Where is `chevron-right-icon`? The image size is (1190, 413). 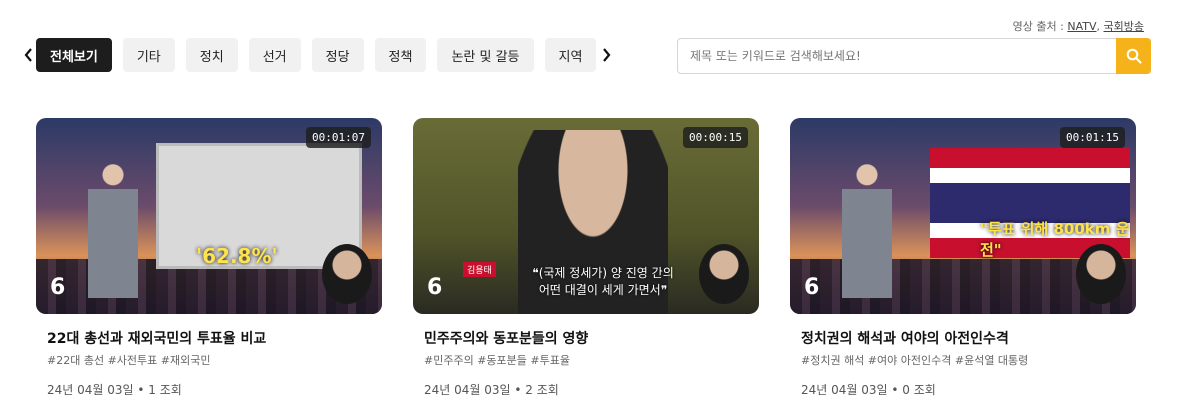
chevron-right-icon is located at coordinates (607, 55).